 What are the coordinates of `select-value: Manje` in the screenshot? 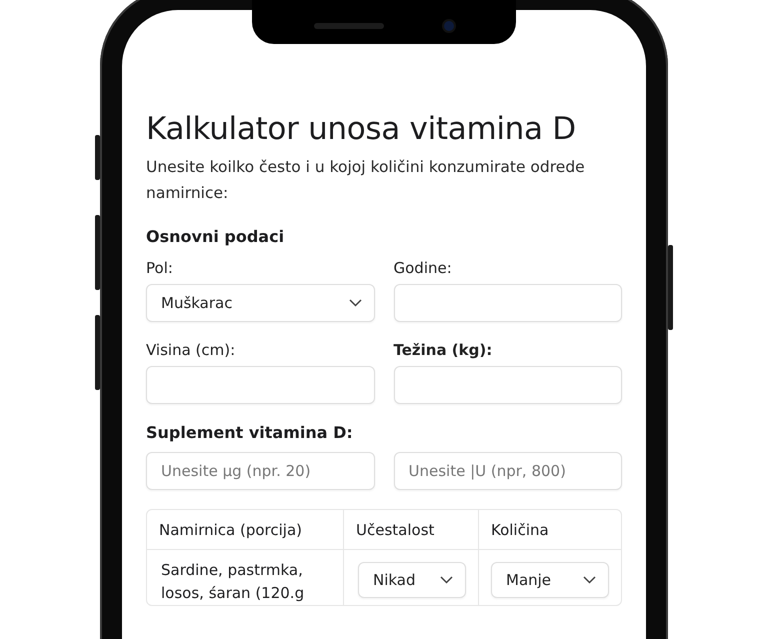 It's located at (529, 580).